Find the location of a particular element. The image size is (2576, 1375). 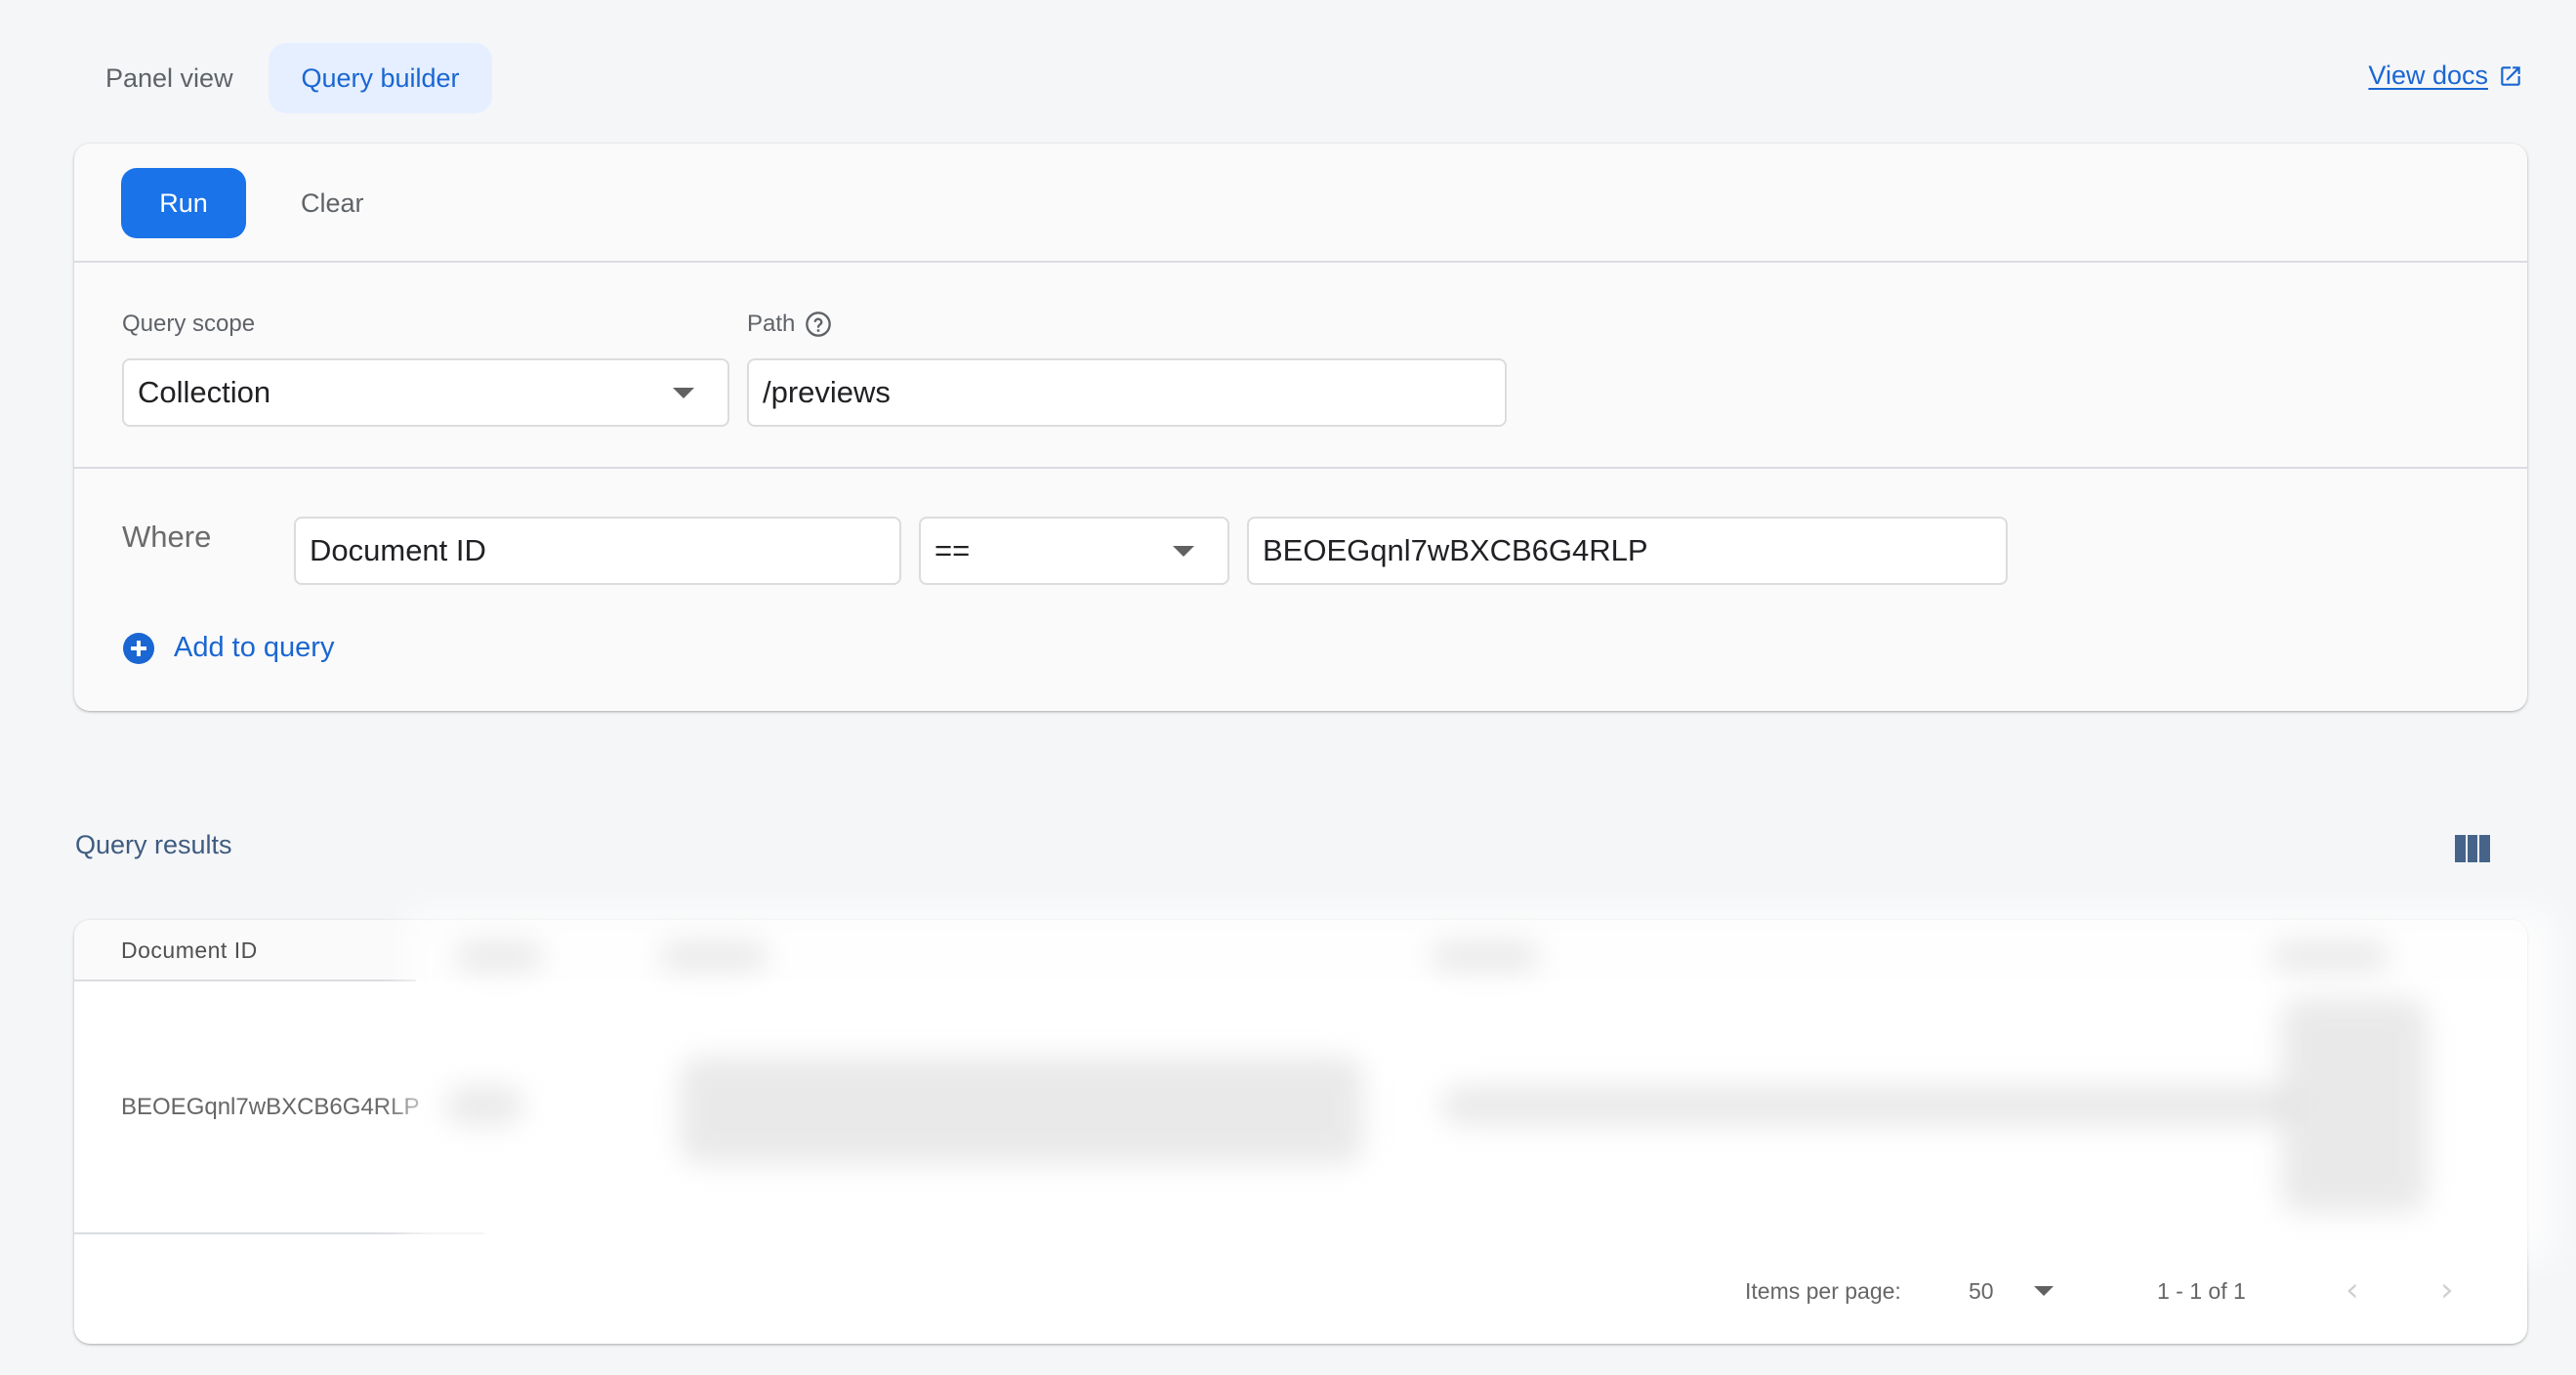

where-field-value: Document ID is located at coordinates (398, 550).